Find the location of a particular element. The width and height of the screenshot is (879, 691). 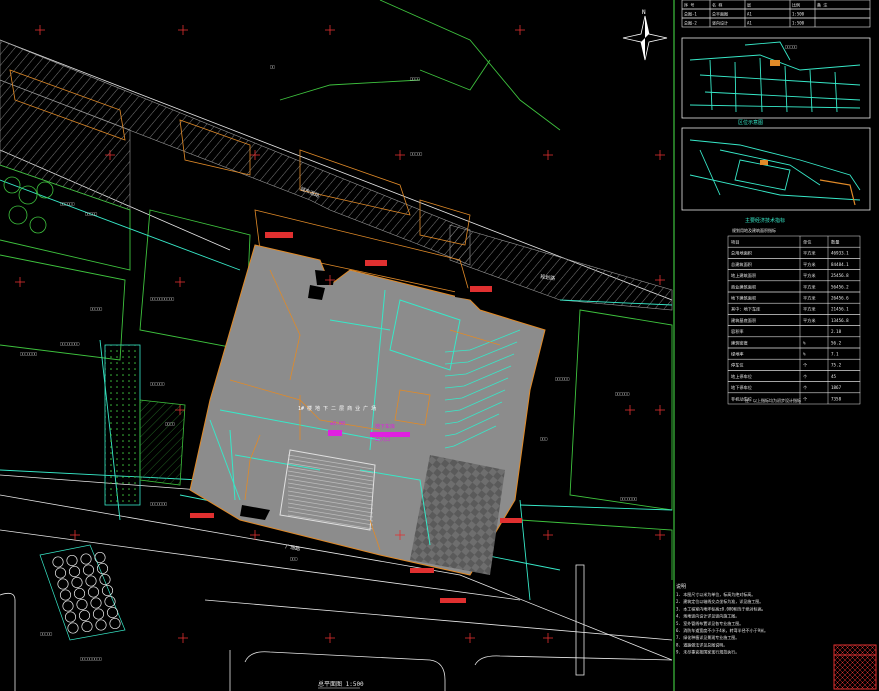

econ-title: 主要经济技术指标 is located at coordinates (765, 220).